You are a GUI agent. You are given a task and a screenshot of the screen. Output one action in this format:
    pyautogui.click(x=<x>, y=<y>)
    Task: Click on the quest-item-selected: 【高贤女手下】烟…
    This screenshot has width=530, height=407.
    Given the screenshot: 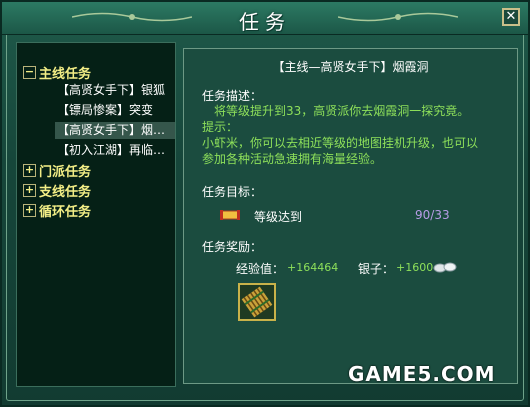 What is the action you would take?
    pyautogui.click(x=115, y=130)
    